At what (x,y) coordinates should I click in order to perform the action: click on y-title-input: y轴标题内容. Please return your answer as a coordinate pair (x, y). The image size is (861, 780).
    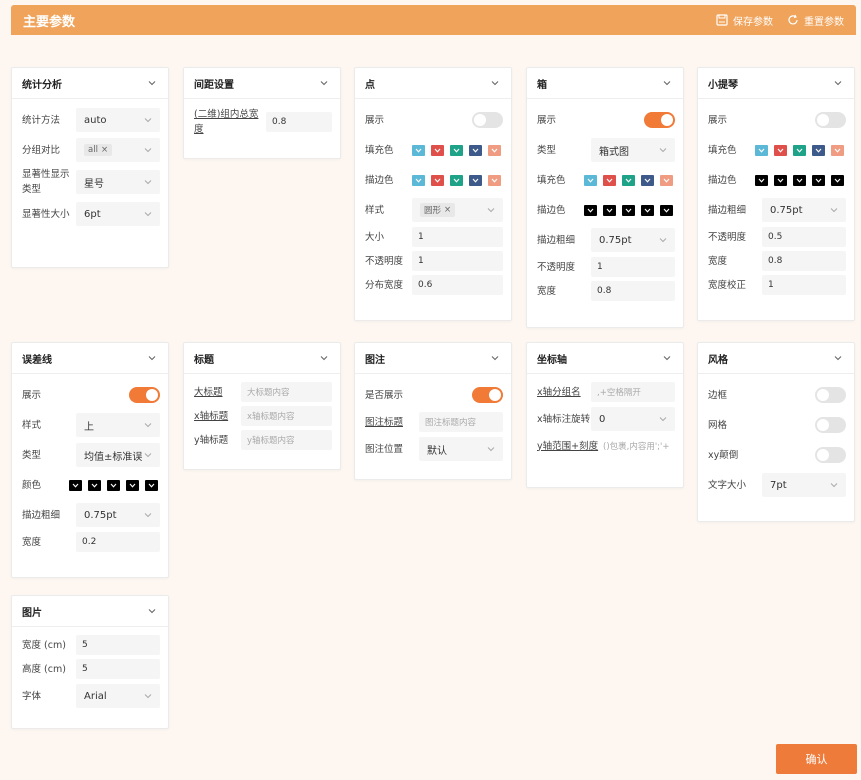
    Looking at the image, I should click on (286, 440).